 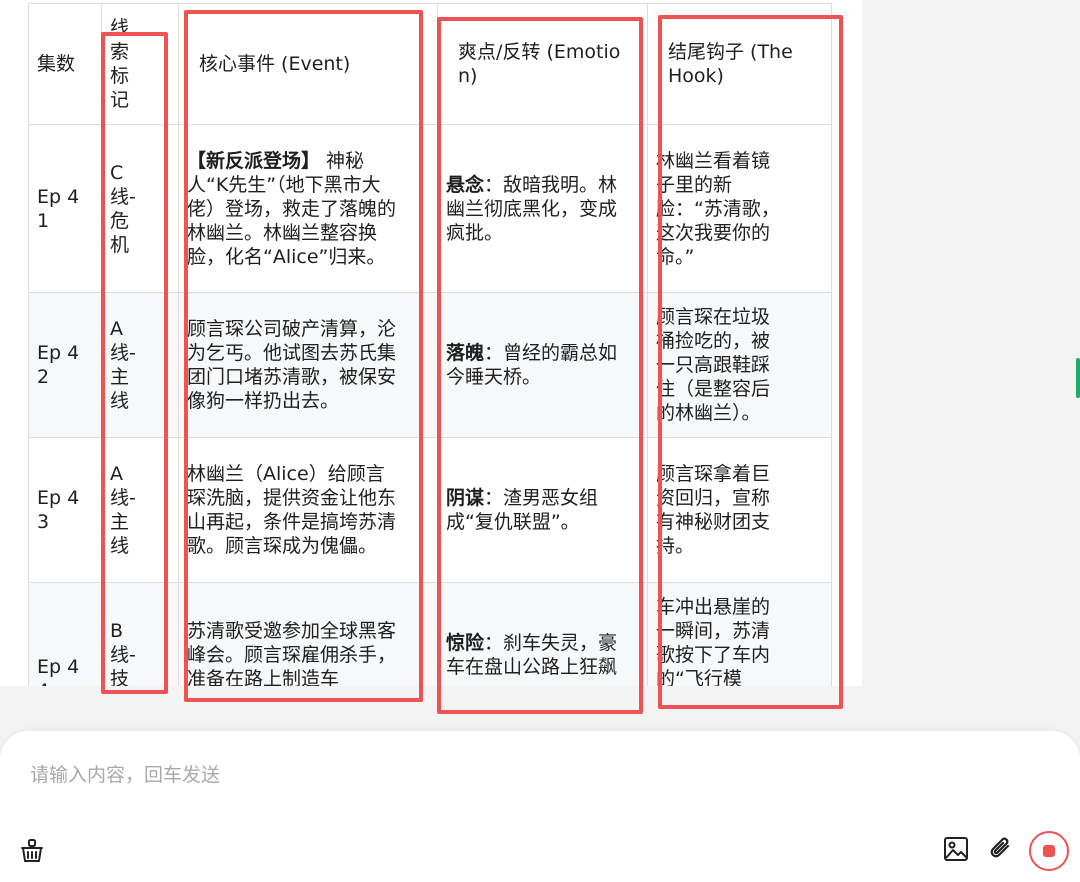 What do you see at coordinates (65, 208) in the screenshot?
I see `episode-cell: Ep 41` at bounding box center [65, 208].